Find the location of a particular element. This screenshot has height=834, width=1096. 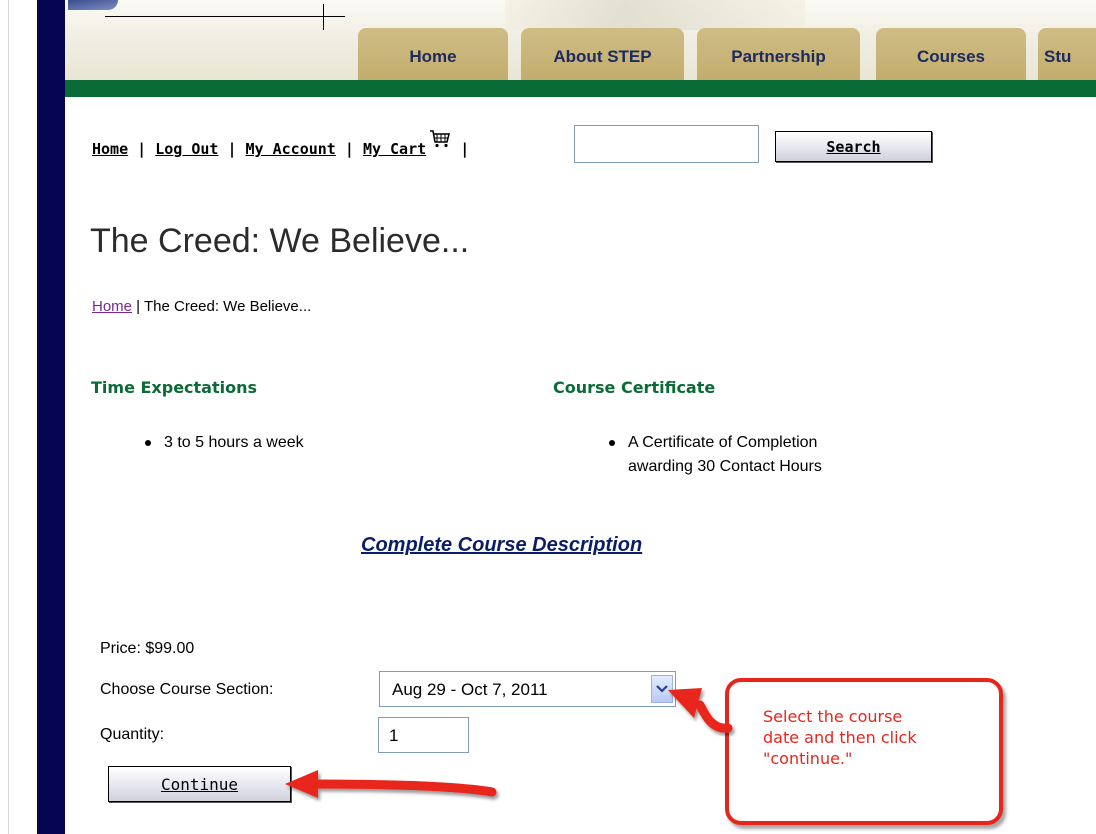

continue-button: Continue is located at coordinates (199, 784).